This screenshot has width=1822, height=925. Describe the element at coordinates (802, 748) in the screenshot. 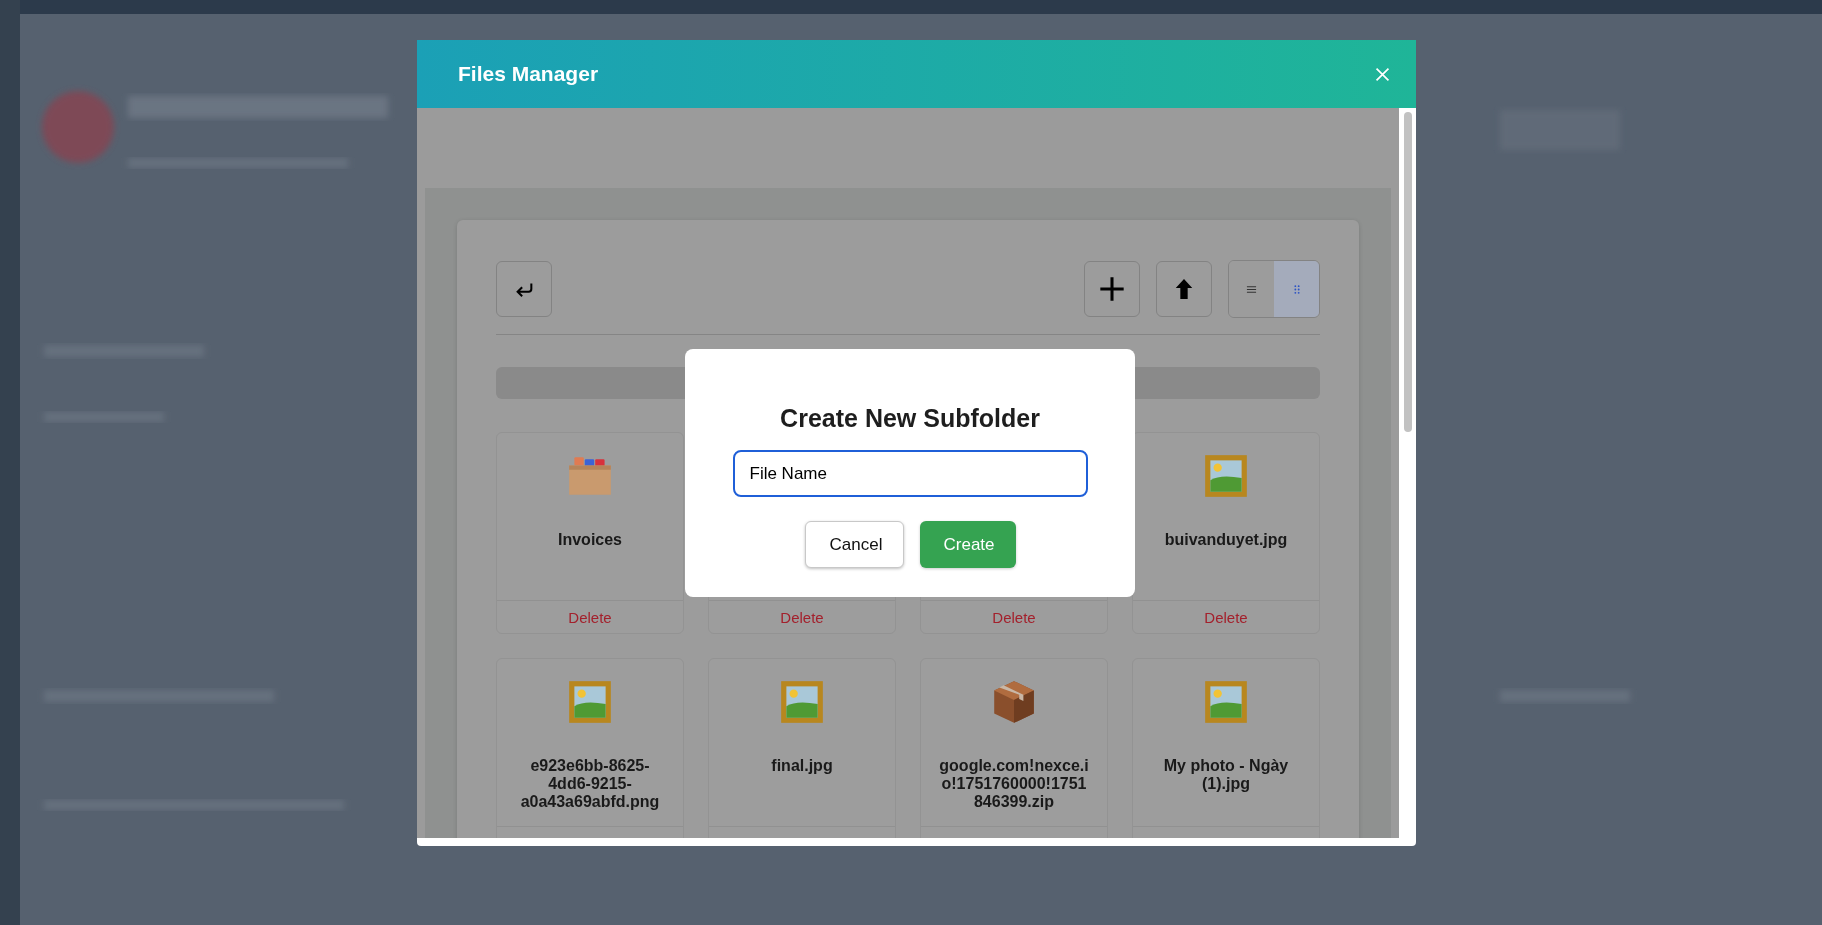

I see `file-tile: final.jpg` at that location.